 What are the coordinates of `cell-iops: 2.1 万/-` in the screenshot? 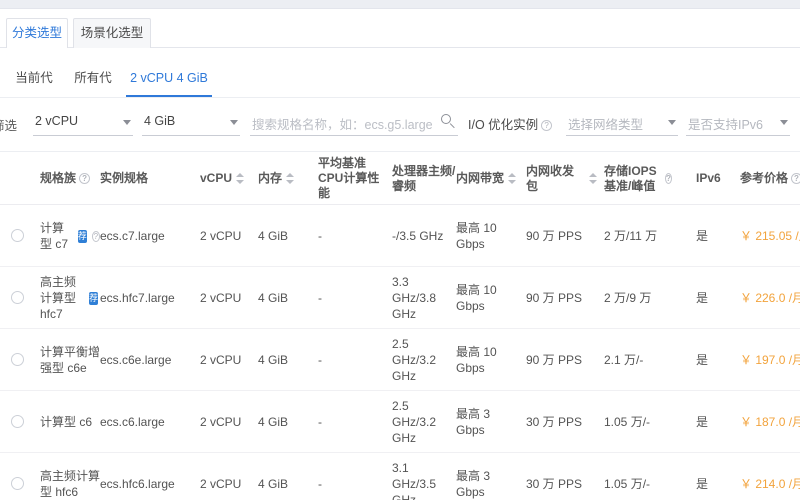 It's located at (638, 360).